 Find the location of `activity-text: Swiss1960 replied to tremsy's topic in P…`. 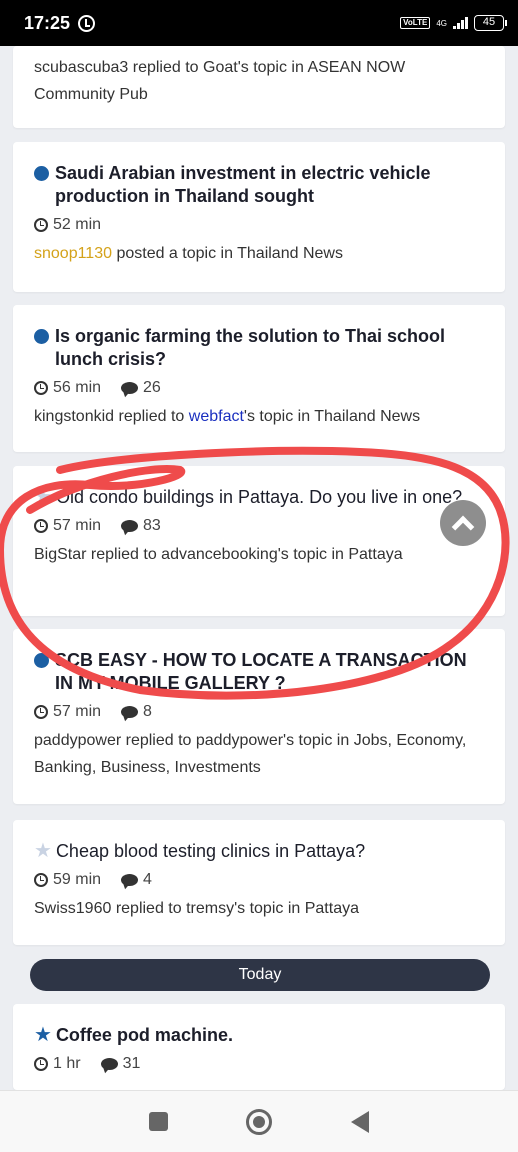

activity-text: Swiss1960 replied to tremsy's topic in P… is located at coordinates (196, 908).